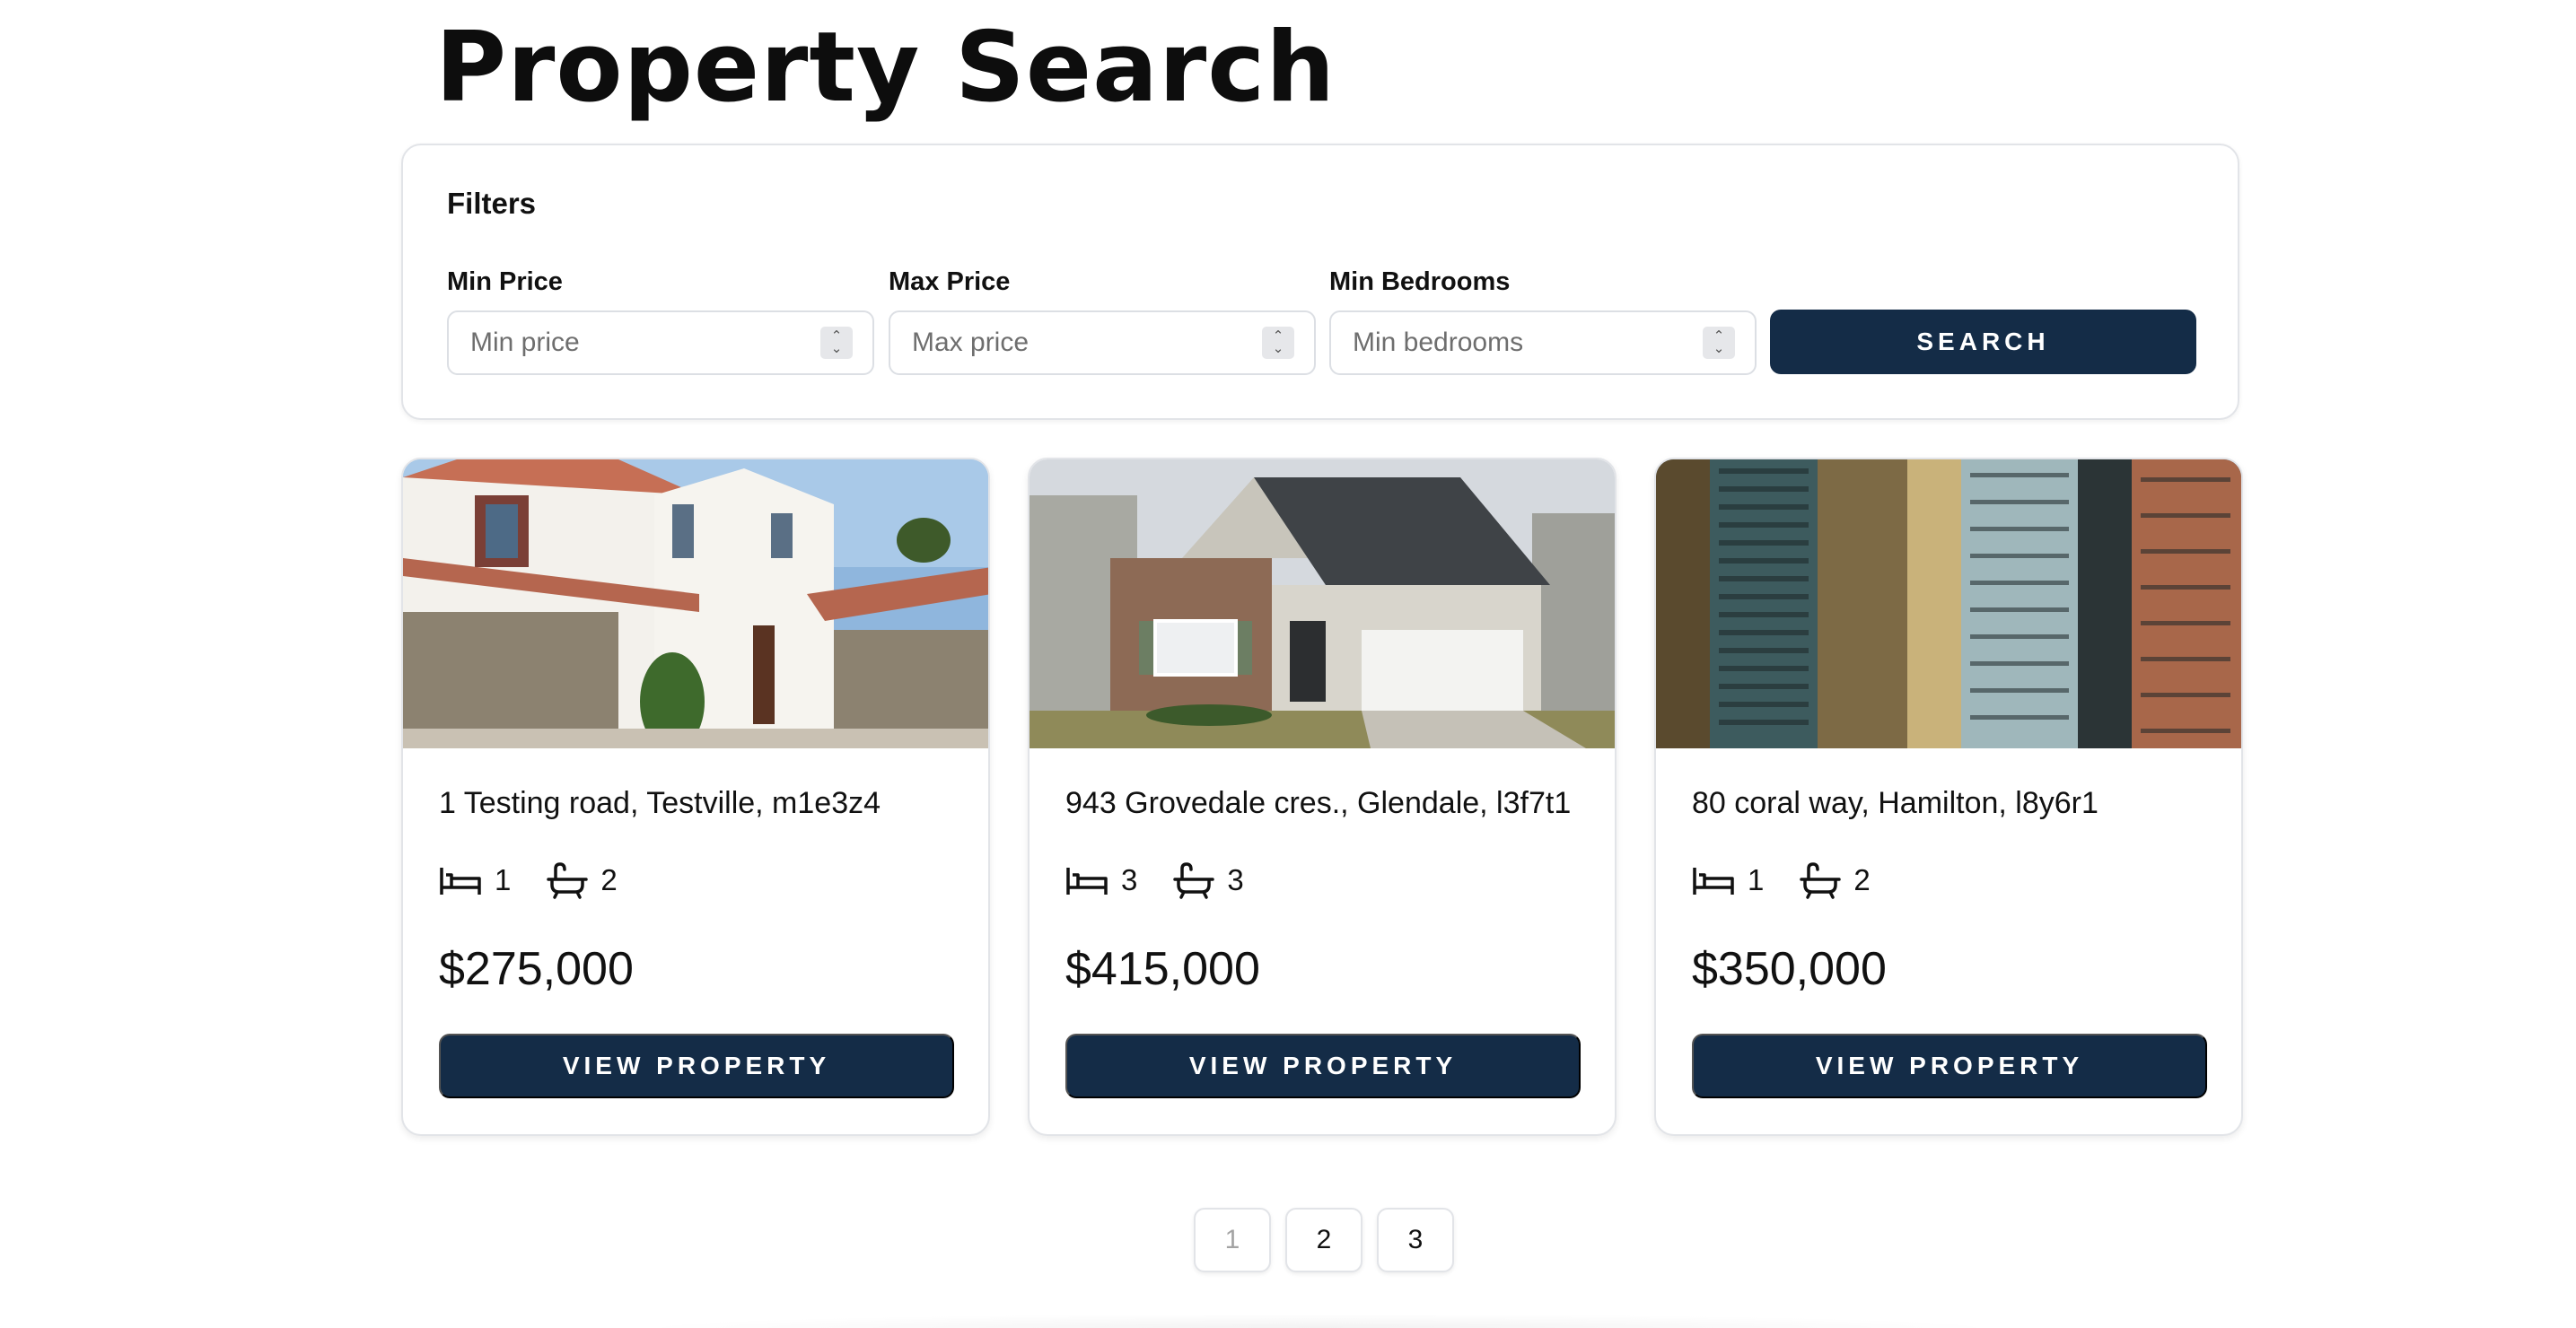  I want to click on max-price-field: Max Price Max price ⌃ ⌄, so click(1102, 321).